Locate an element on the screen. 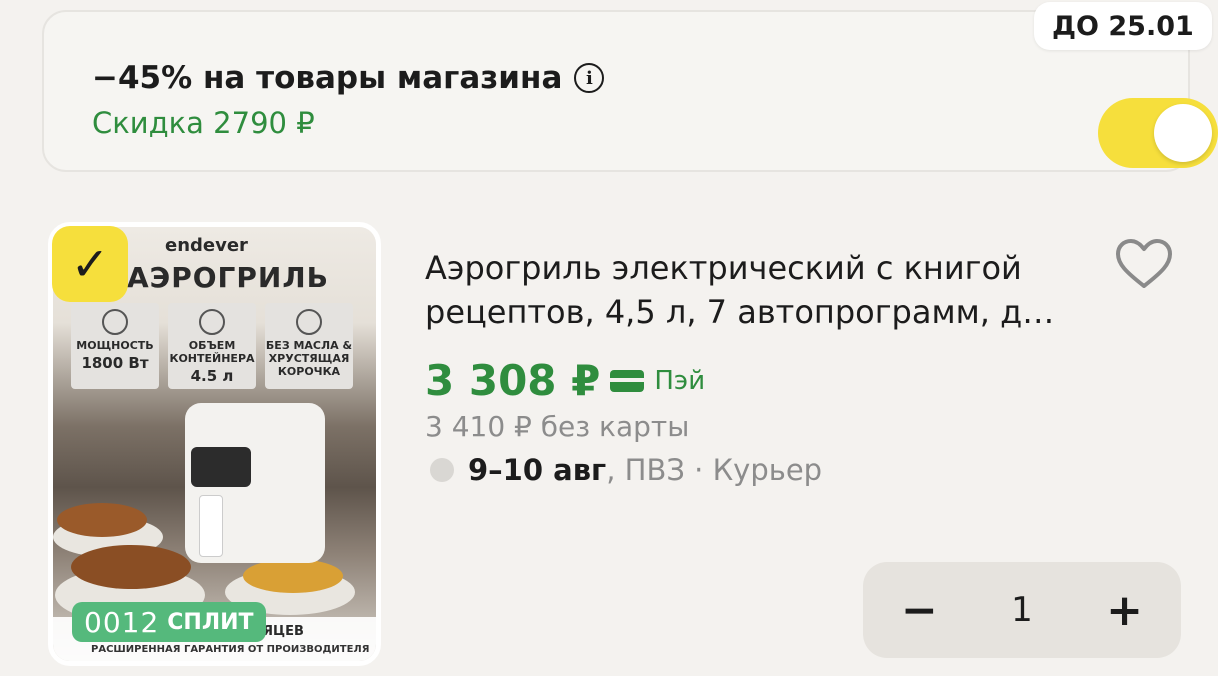  pay-label: Пэй is located at coordinates (680, 380).